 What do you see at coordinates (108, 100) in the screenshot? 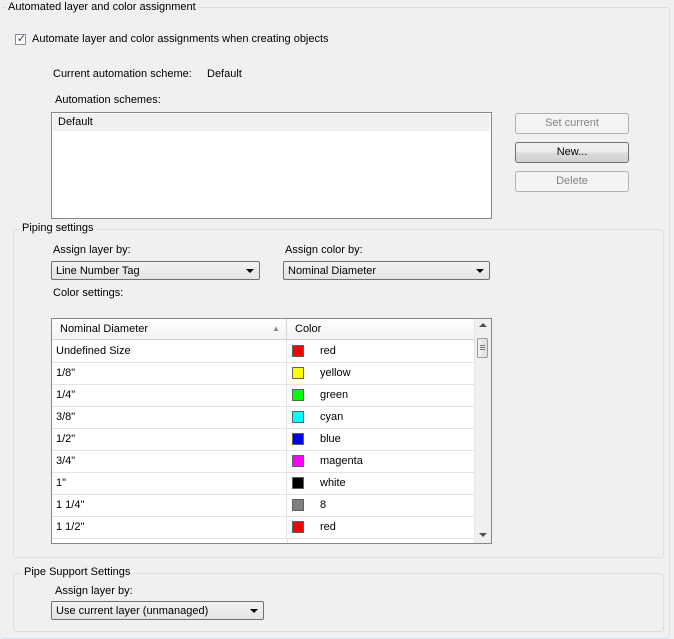
I see `automation-schemes-label: Automation schemes:` at bounding box center [108, 100].